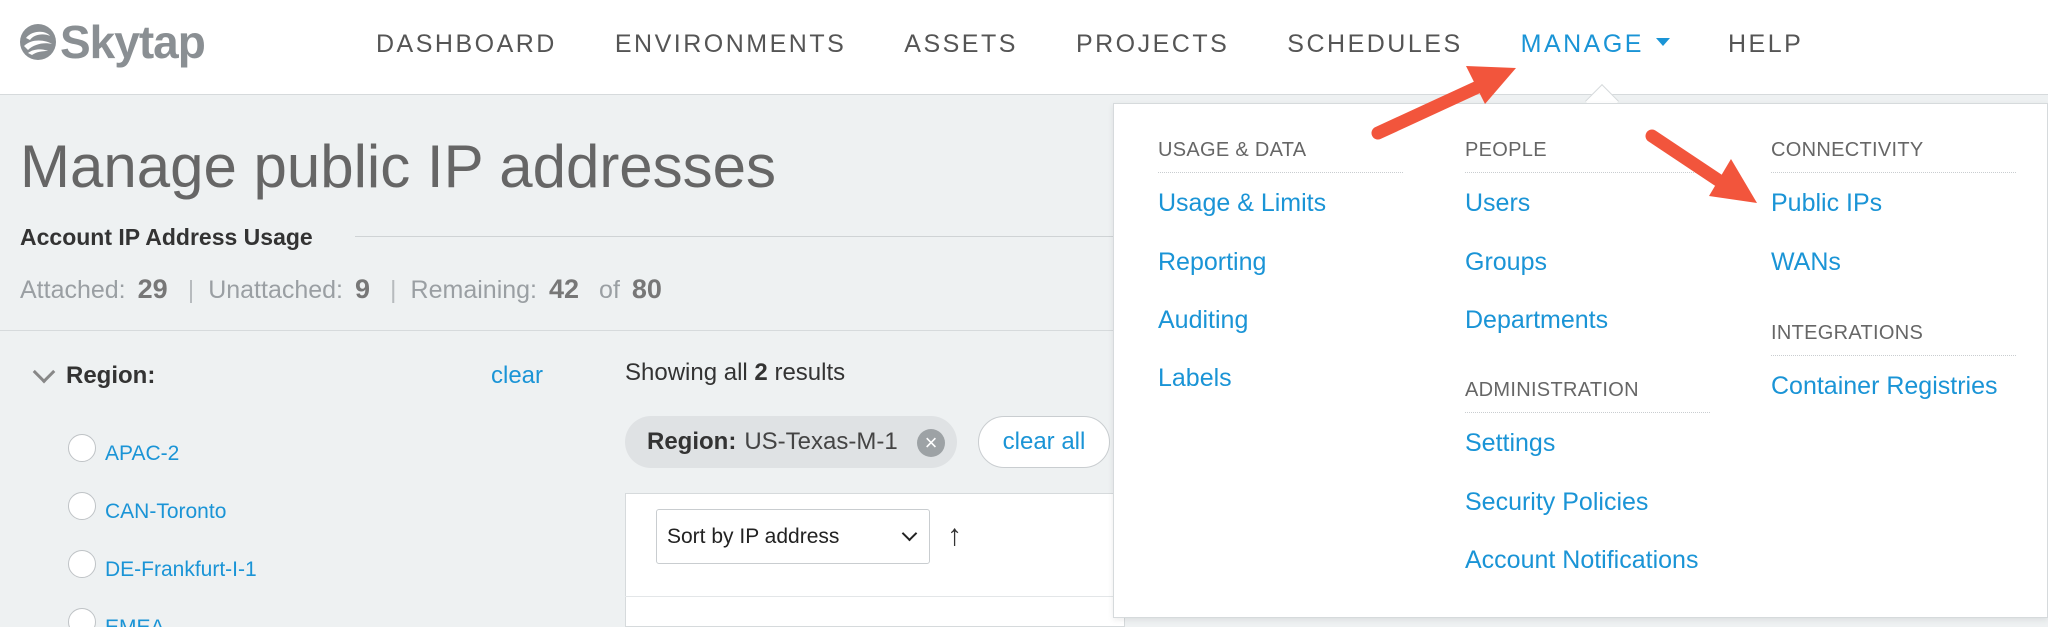 Image resolution: width=2048 pixels, height=627 pixels. Describe the element at coordinates (142, 454) in the screenshot. I see `region-option-label: APAC-2` at that location.